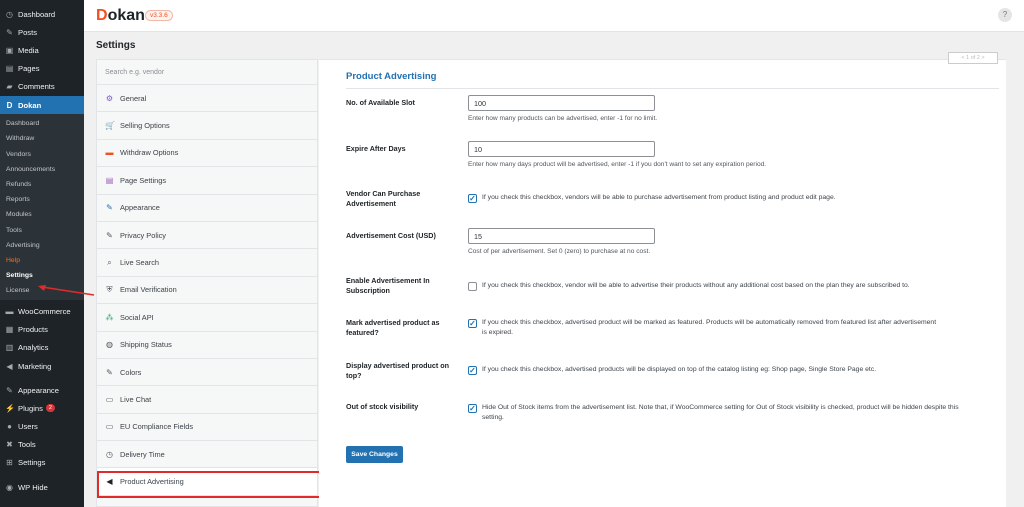 The image size is (1024, 507). Describe the element at coordinates (9, 427) in the screenshot. I see `users-icon: ●` at that location.